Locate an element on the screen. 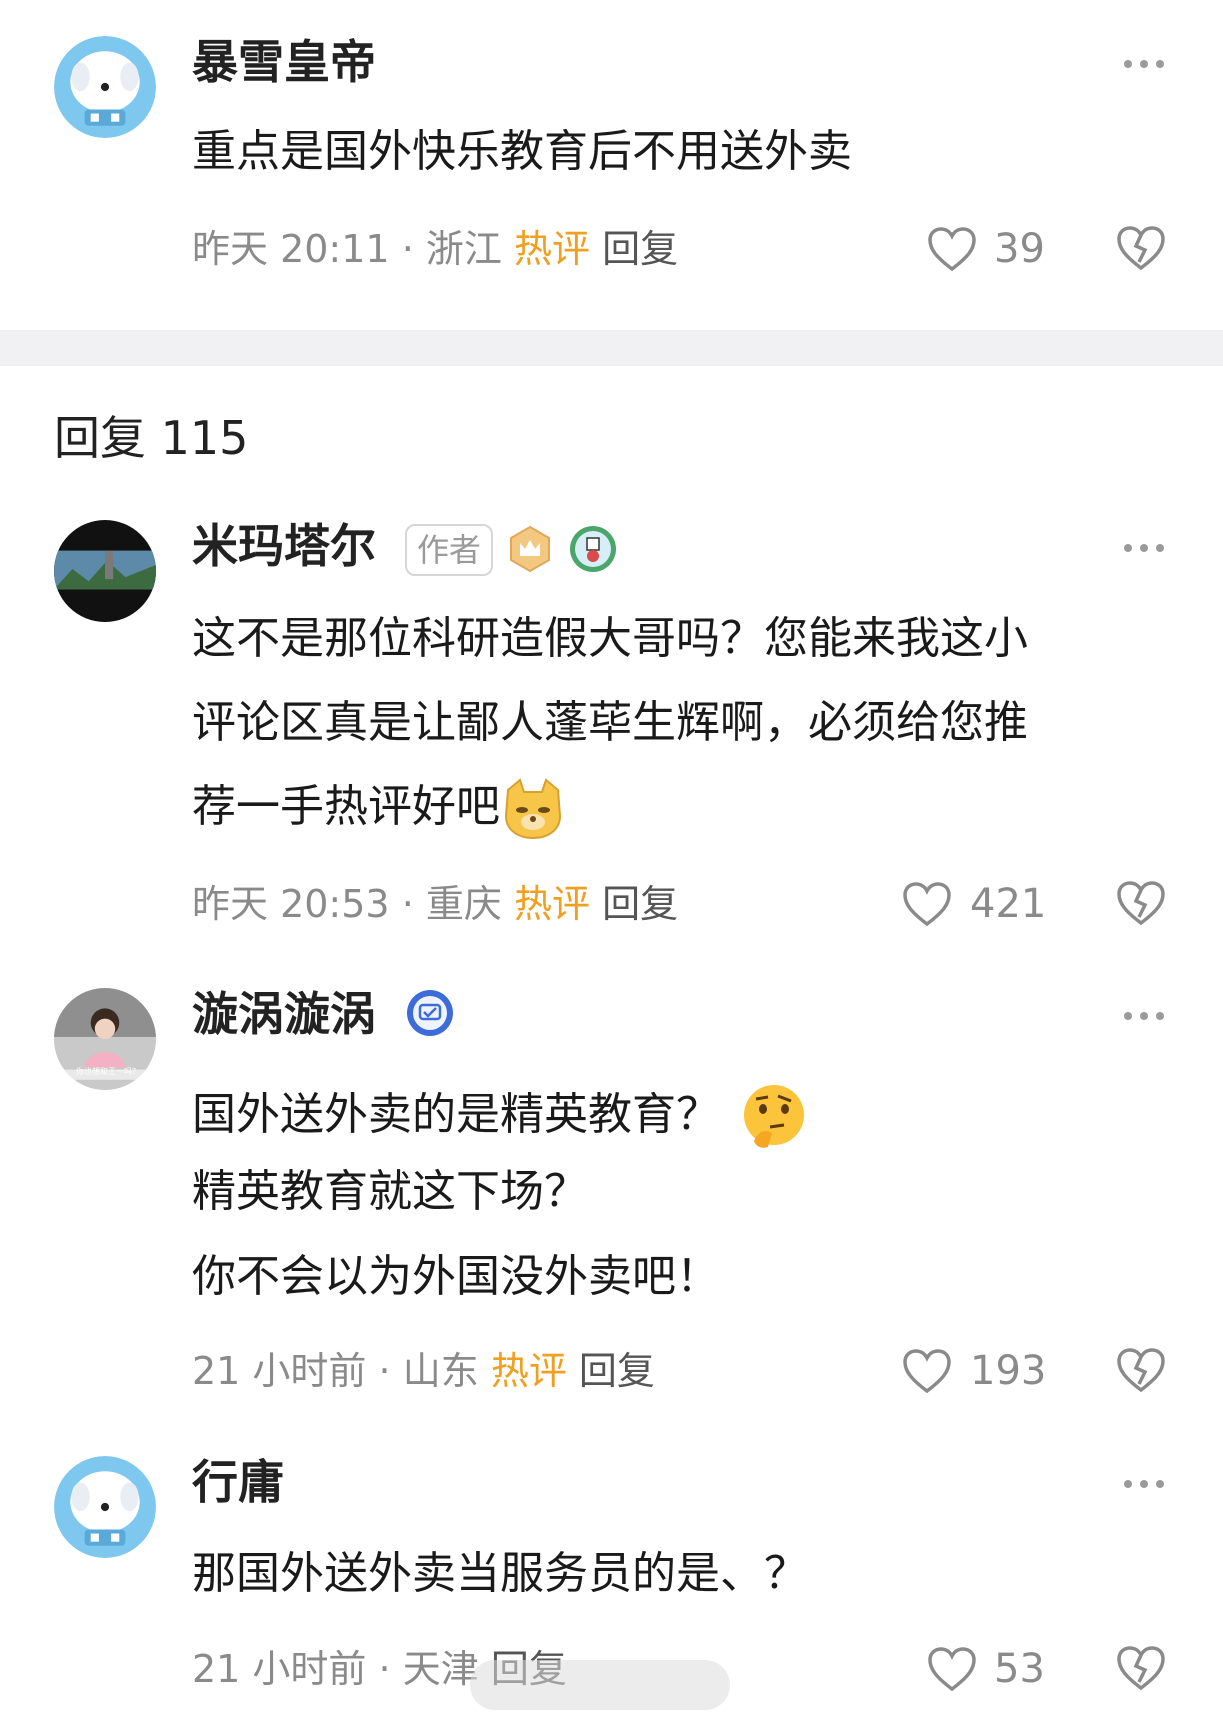 This screenshot has width=1223, height=1727. username: 行庸 is located at coordinates (238, 1482).